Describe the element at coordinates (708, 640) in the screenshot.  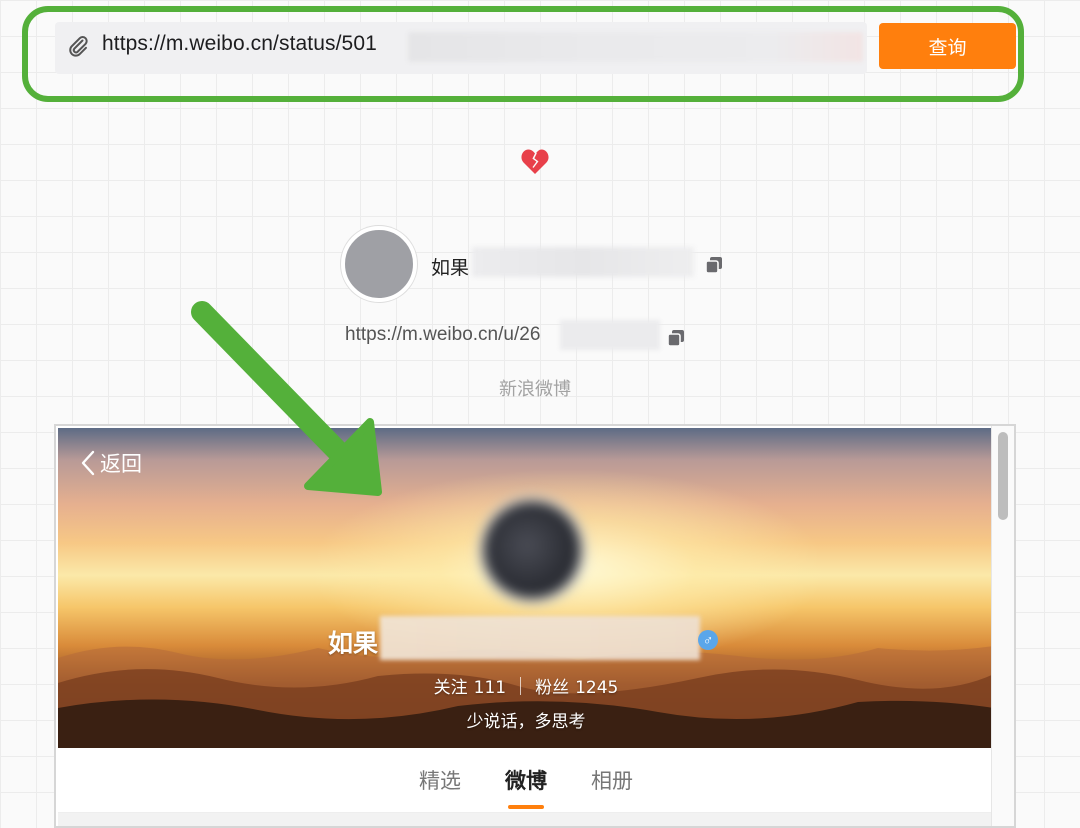
I see `male-gender-icon: ♂` at that location.